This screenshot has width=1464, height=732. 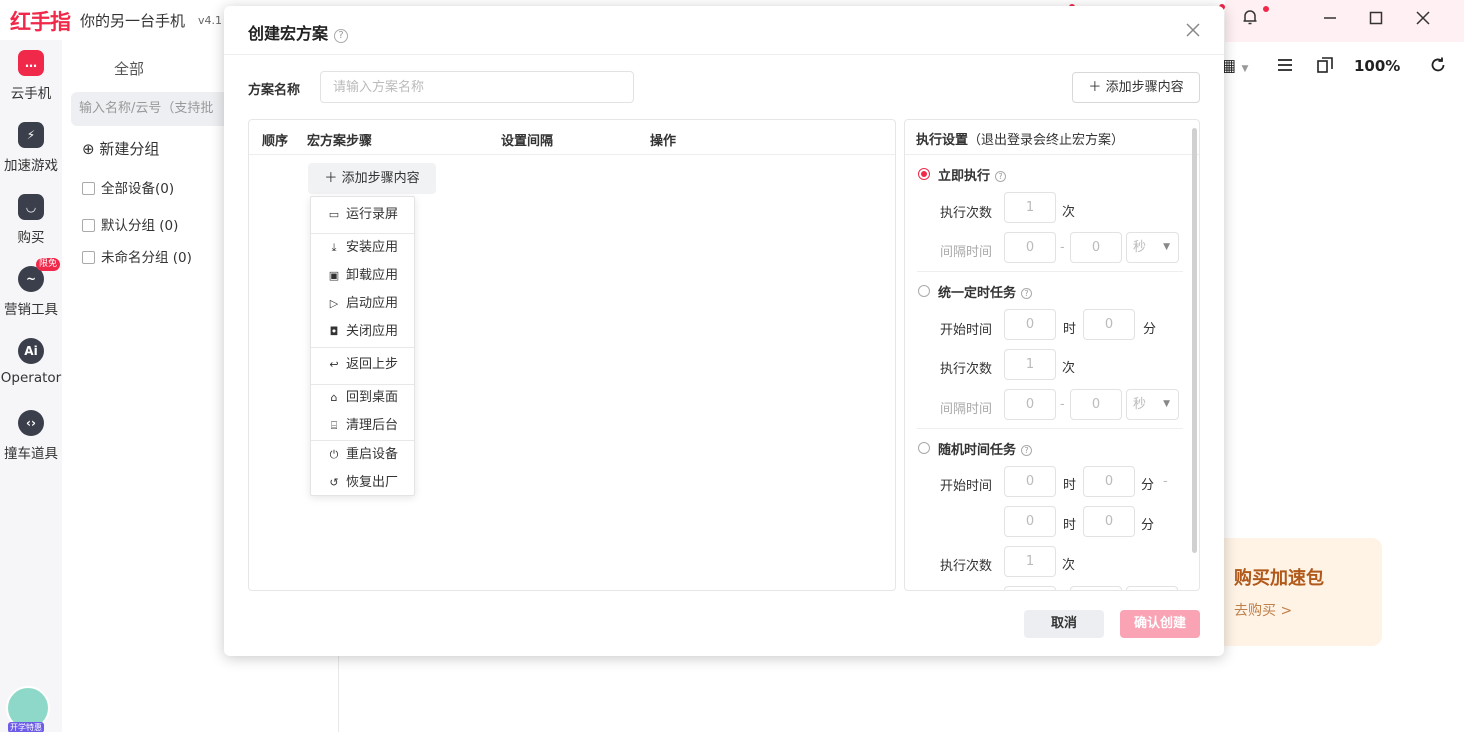 I want to click on menu-item-record: ▭ 运行录屏, so click(x=362, y=215).